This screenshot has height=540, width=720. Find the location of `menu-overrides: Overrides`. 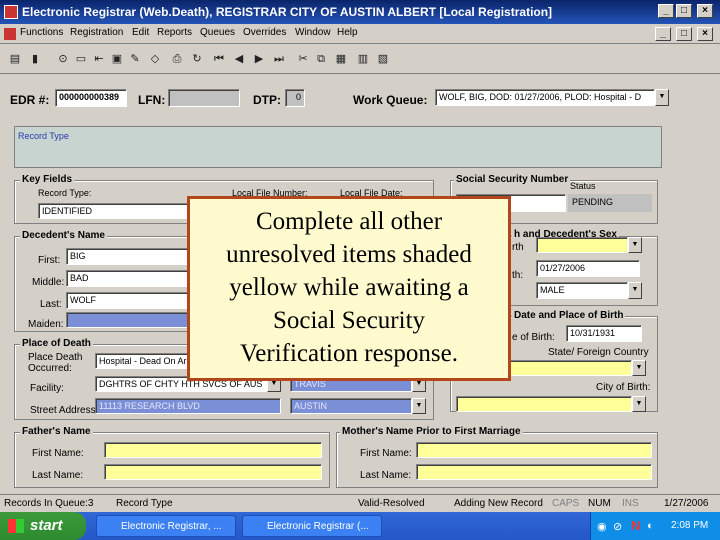

menu-overrides: Overrides is located at coordinates (264, 32).